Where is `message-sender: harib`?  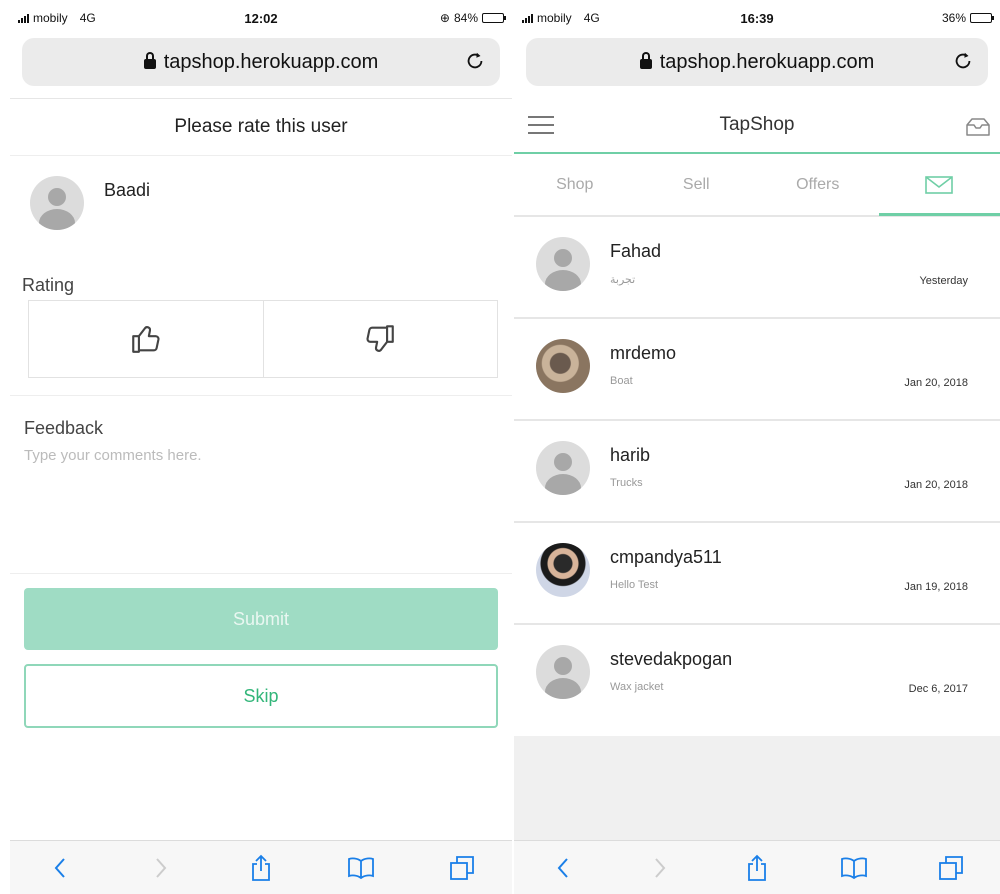
message-sender: harib is located at coordinates (630, 455).